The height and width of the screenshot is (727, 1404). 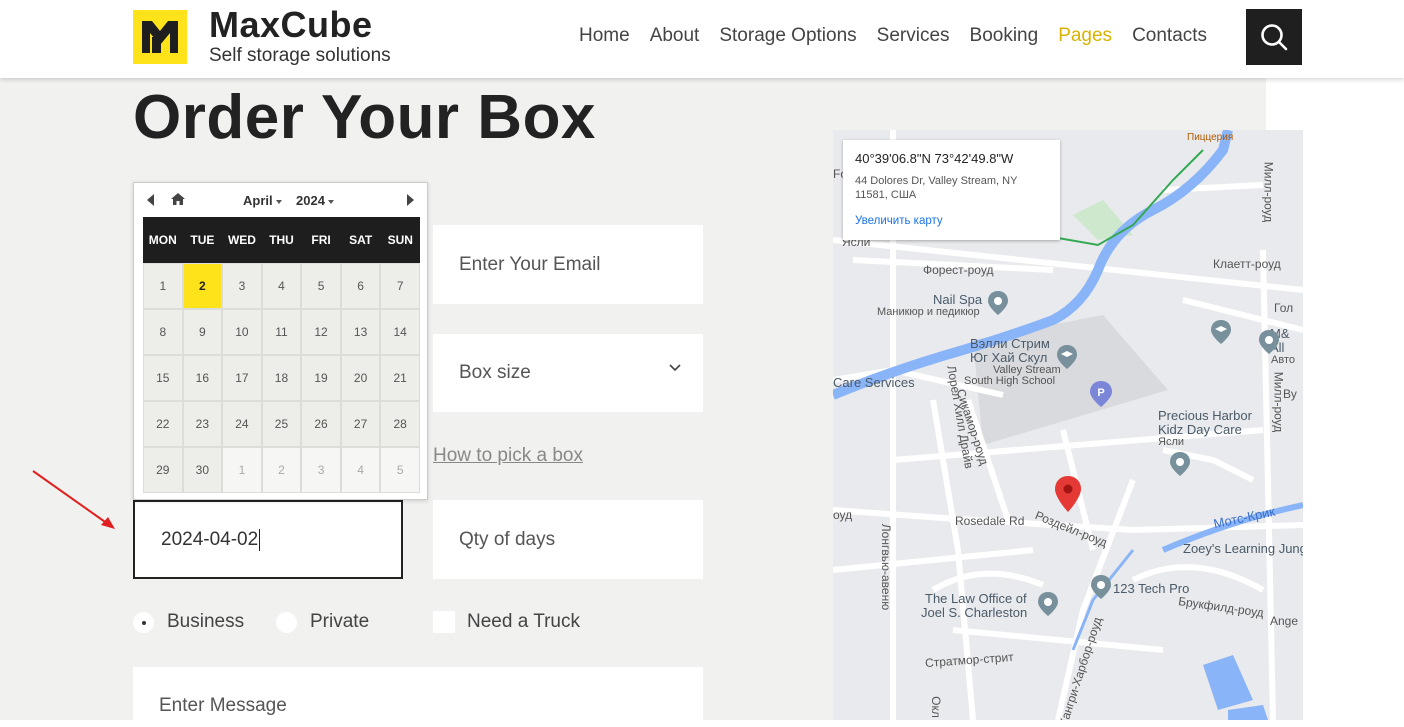 What do you see at coordinates (281, 332) in the screenshot?
I see `calendar-day: 11` at bounding box center [281, 332].